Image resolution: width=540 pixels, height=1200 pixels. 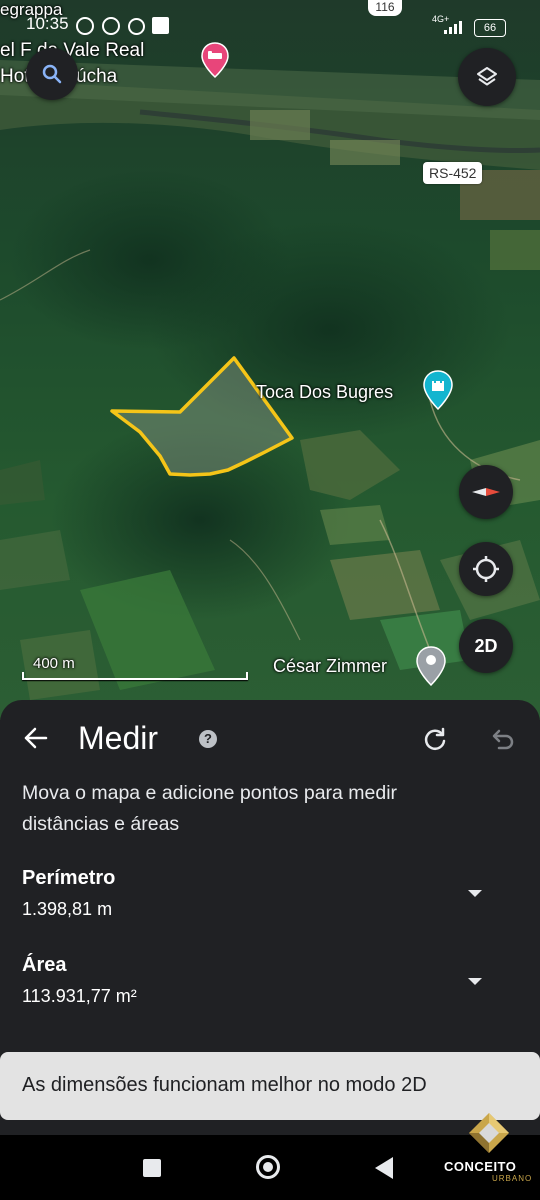 I want to click on battery-level: 66, so click(x=490, y=28).